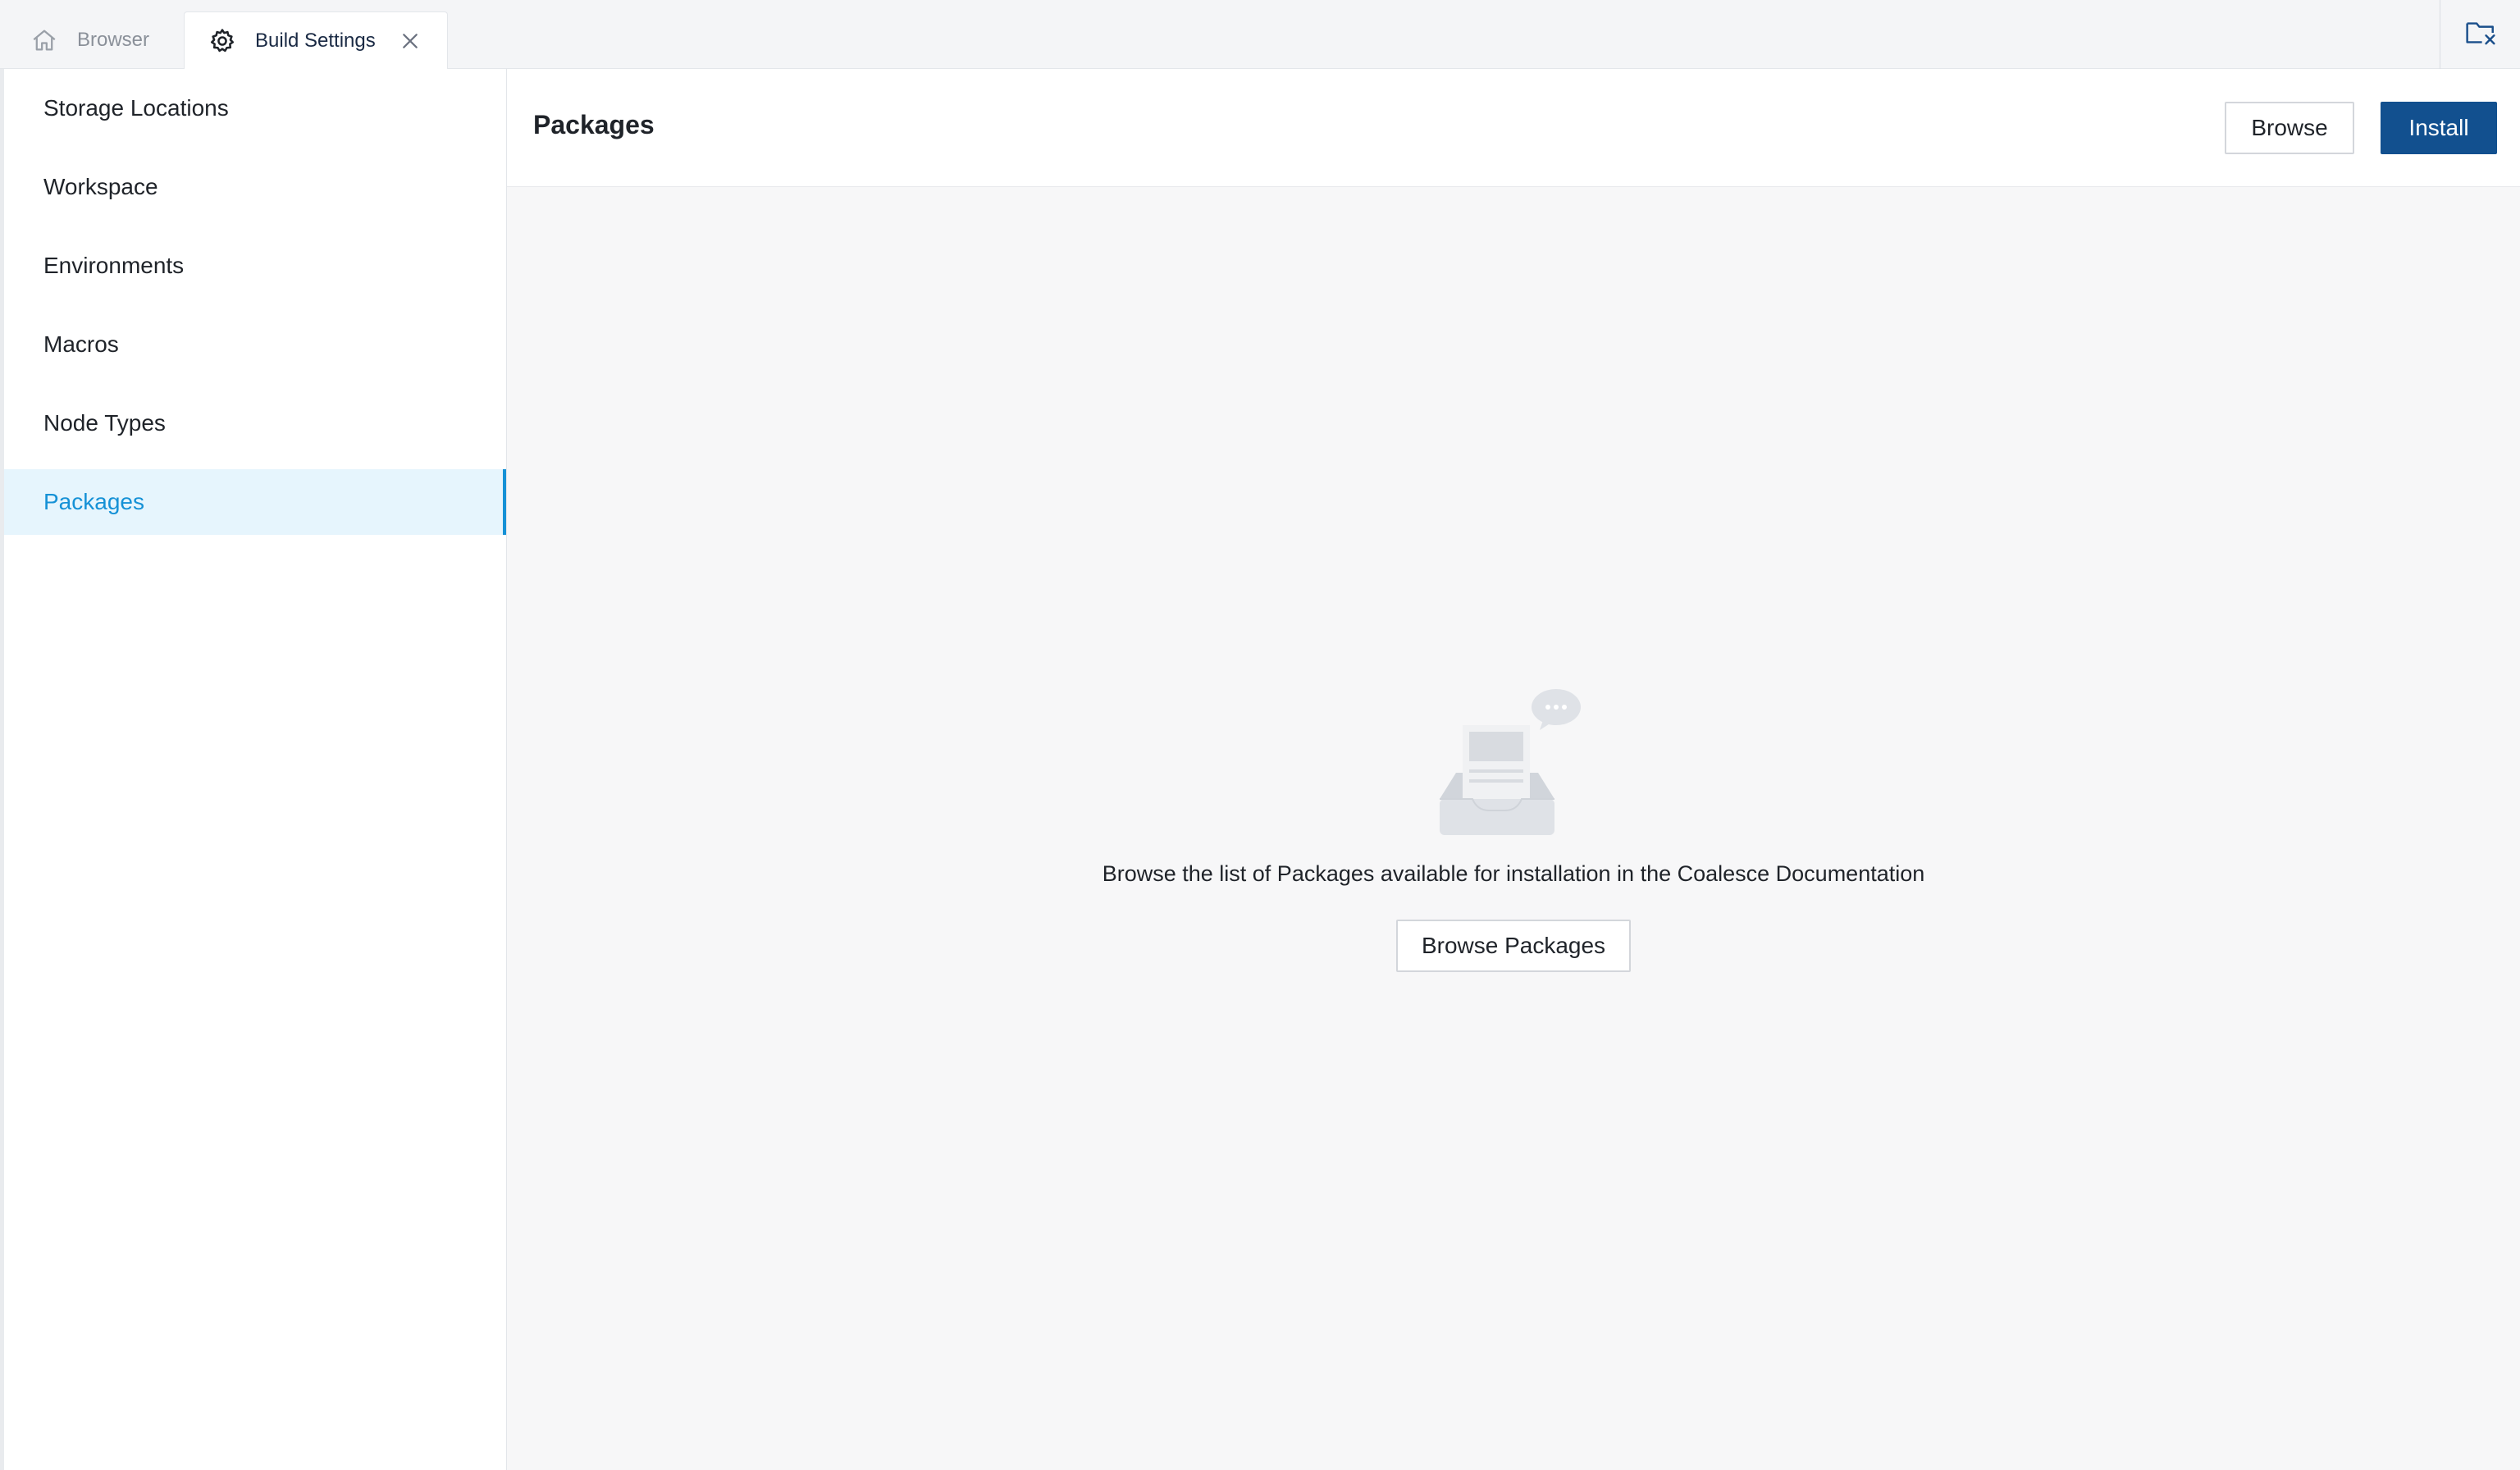  Describe the element at coordinates (594, 124) in the screenshot. I see `page-title: Packages` at that location.